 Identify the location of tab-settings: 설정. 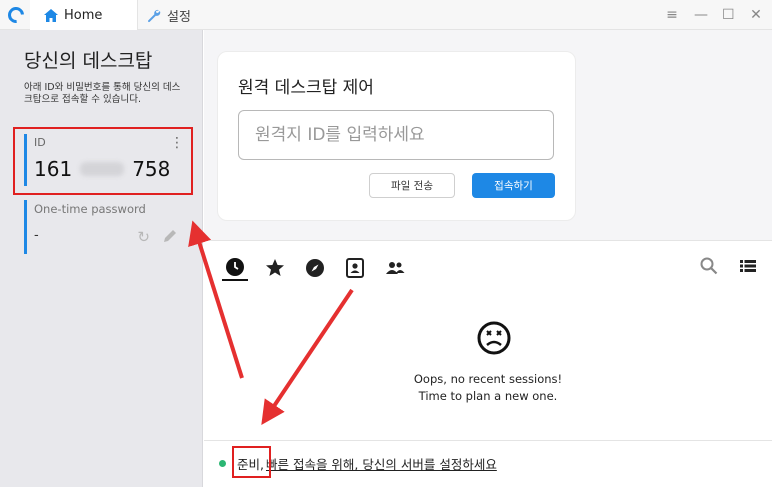
(168, 15).